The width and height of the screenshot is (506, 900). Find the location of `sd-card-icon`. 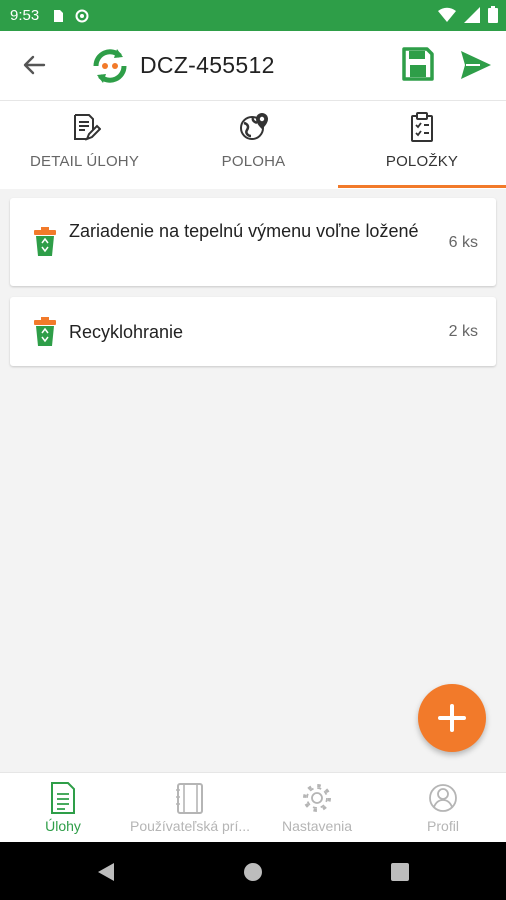

sd-card-icon is located at coordinates (59, 15).